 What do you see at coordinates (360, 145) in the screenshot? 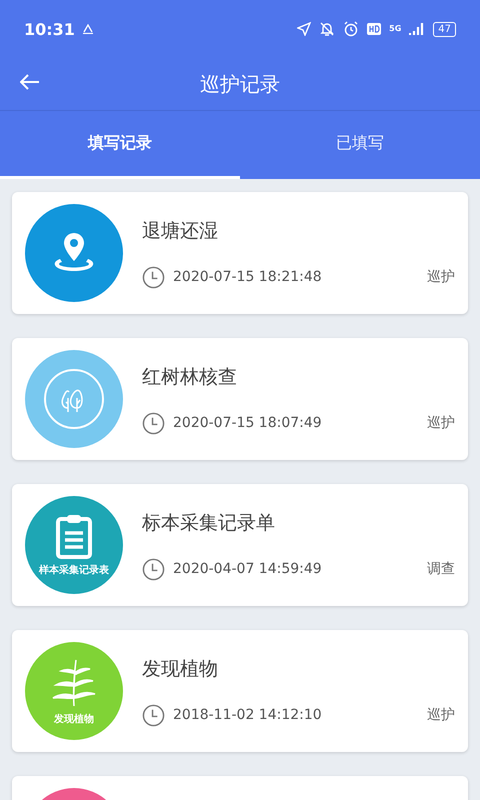
I see `tab: 已填写` at bounding box center [360, 145].